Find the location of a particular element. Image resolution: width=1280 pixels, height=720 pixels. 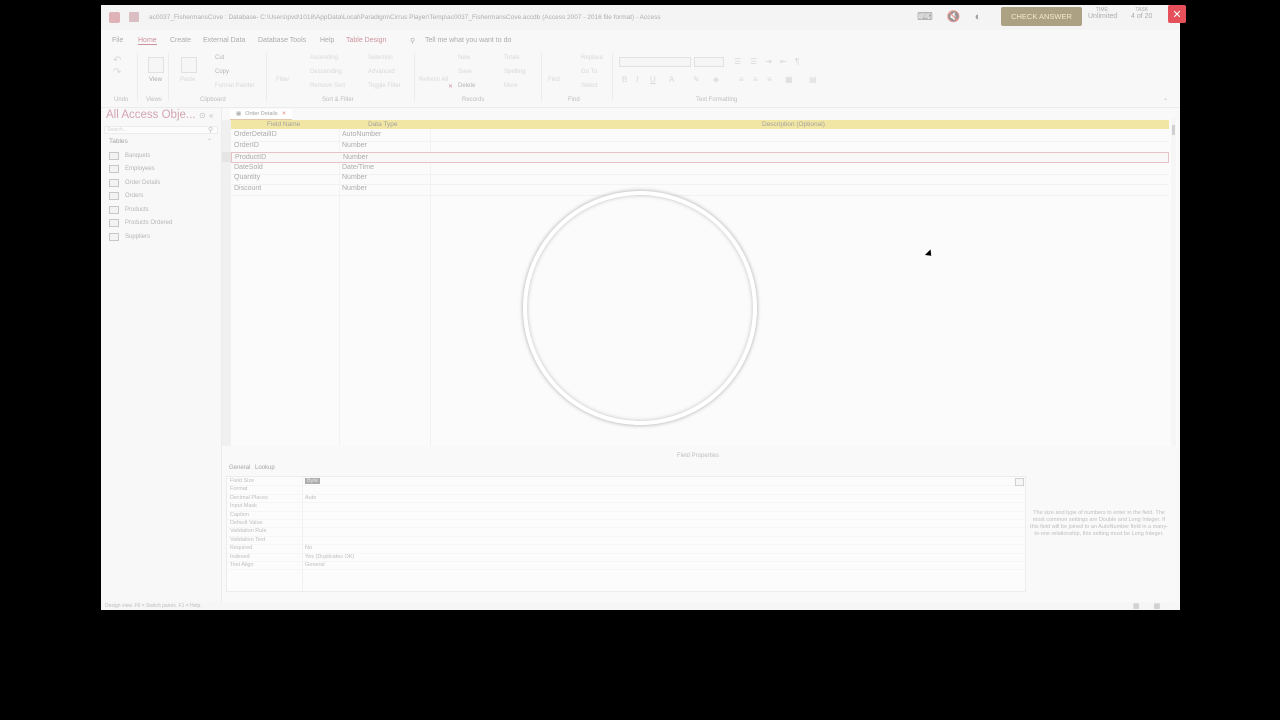

italic-icon: I is located at coordinates (637, 79).